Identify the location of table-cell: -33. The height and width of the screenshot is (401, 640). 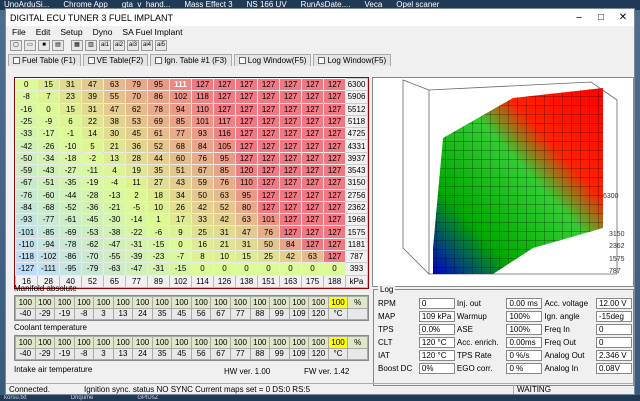
(26, 134).